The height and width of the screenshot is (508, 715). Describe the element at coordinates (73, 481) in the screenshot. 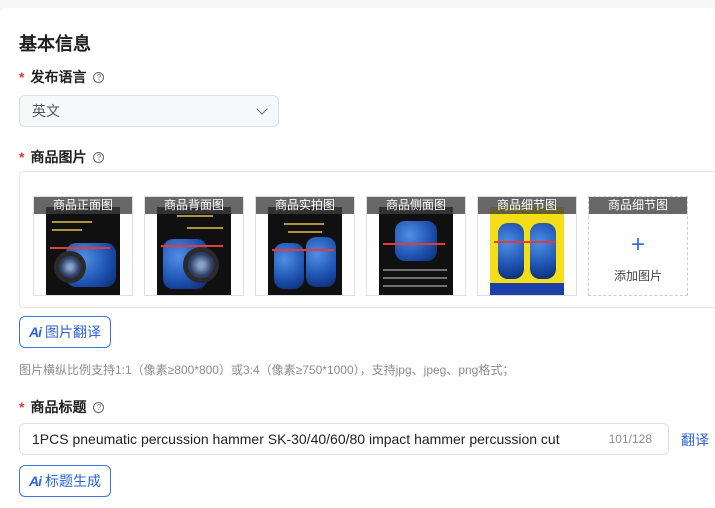

I see `title-generate-label: 标题生成` at that location.